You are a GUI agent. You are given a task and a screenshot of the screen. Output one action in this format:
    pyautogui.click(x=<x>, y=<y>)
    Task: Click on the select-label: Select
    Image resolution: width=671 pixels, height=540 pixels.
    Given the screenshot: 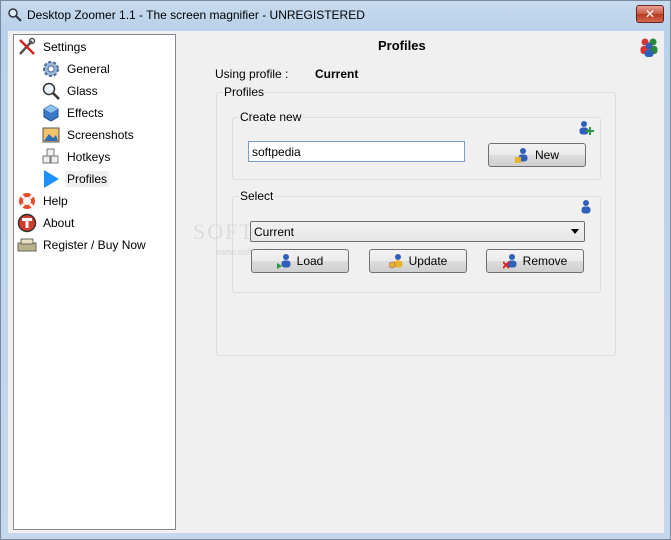 What is the action you would take?
    pyautogui.click(x=257, y=196)
    